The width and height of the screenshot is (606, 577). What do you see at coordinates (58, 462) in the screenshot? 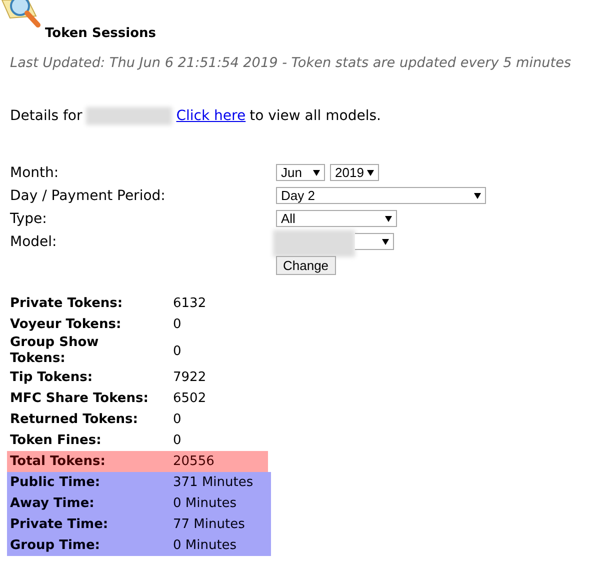
I see `stat-label: Total Tokens:` at bounding box center [58, 462].